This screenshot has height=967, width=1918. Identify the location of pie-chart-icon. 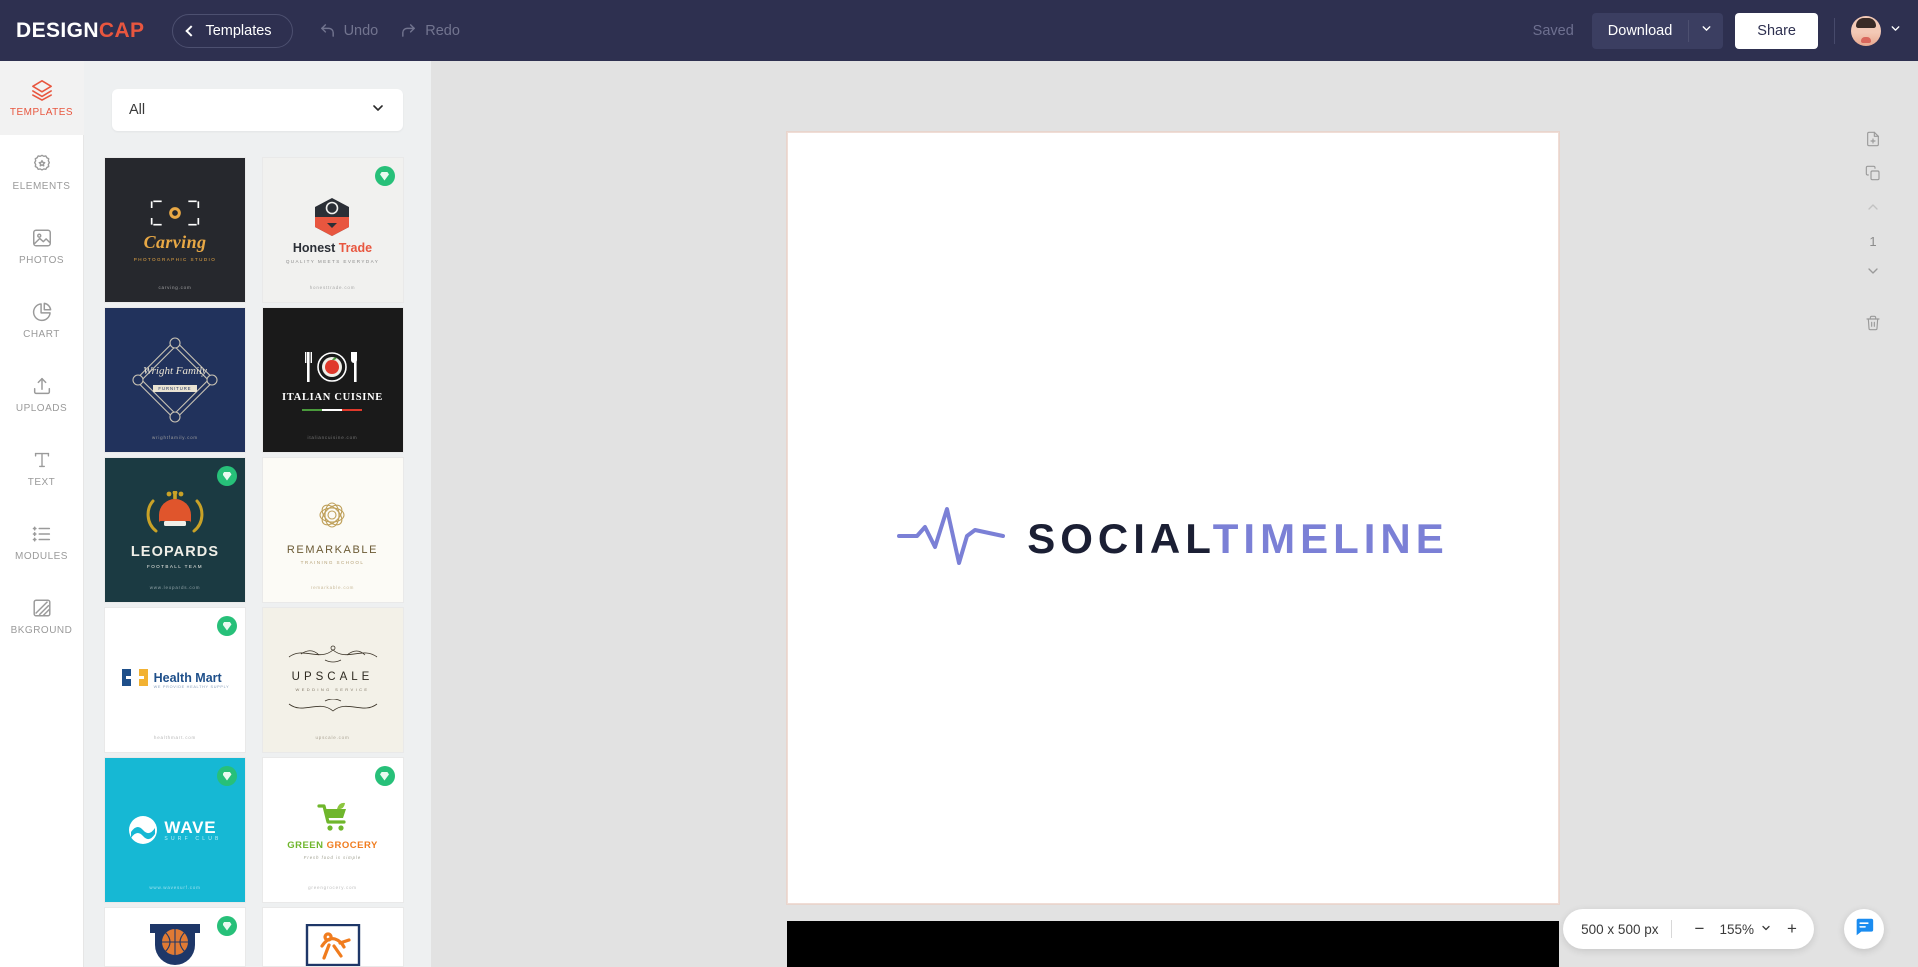
(42, 312).